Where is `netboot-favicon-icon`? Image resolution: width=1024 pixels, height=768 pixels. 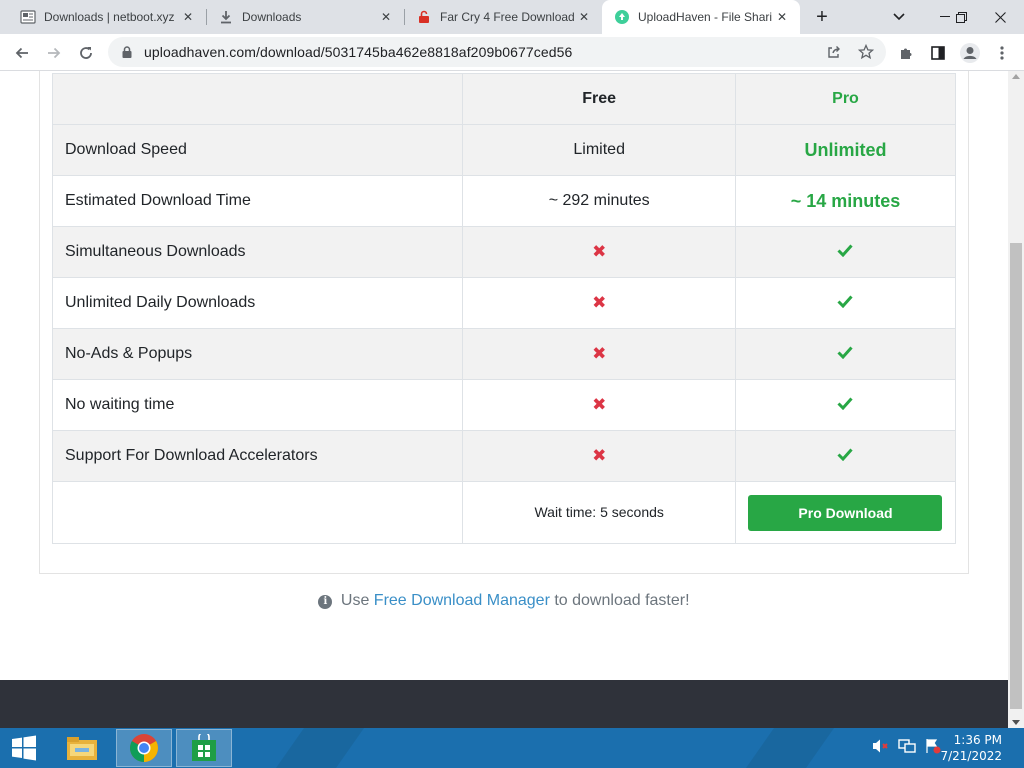
netboot-favicon-icon is located at coordinates (28, 17).